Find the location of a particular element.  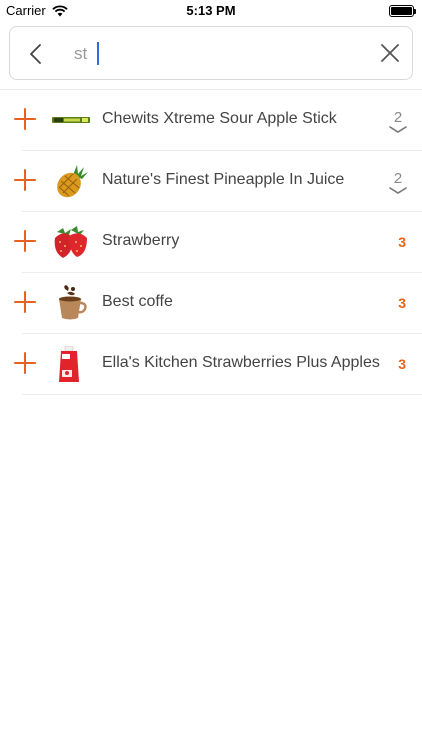

product-title: Best coffe is located at coordinates (137, 301).